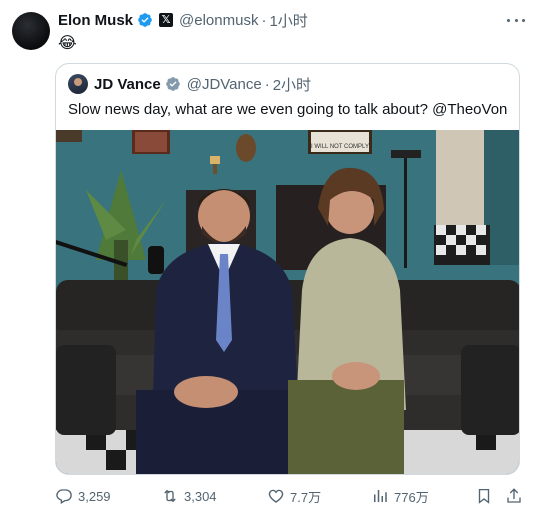 This screenshot has width=537, height=510. Describe the element at coordinates (224, 84) in the screenshot. I see `quoted-author-handle: @JDVance` at that location.